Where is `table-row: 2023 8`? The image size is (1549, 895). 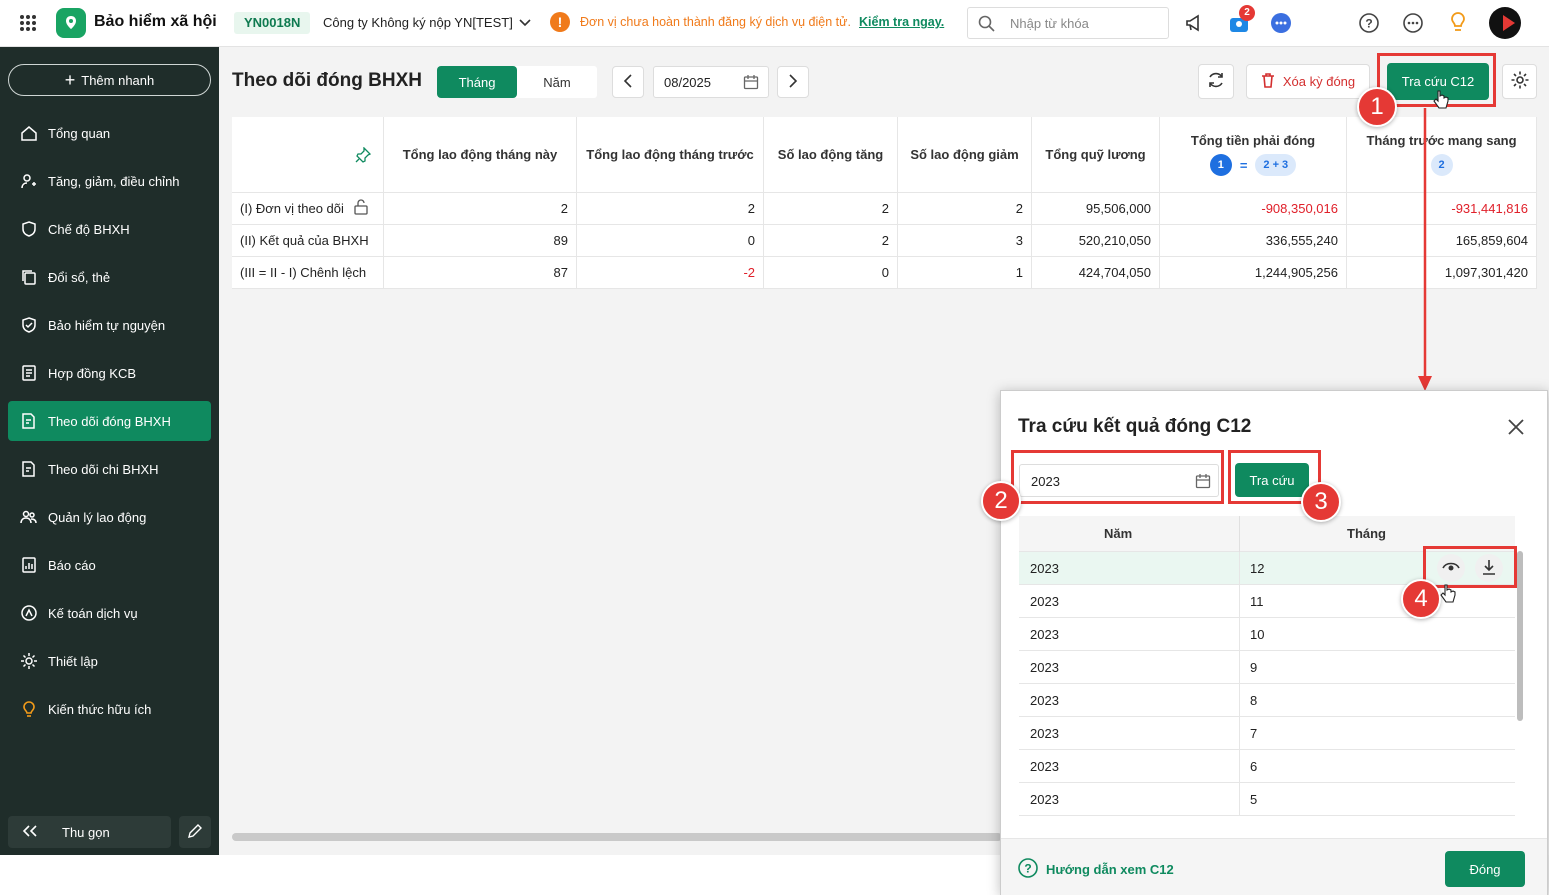 table-row: 2023 8 is located at coordinates (1267, 700).